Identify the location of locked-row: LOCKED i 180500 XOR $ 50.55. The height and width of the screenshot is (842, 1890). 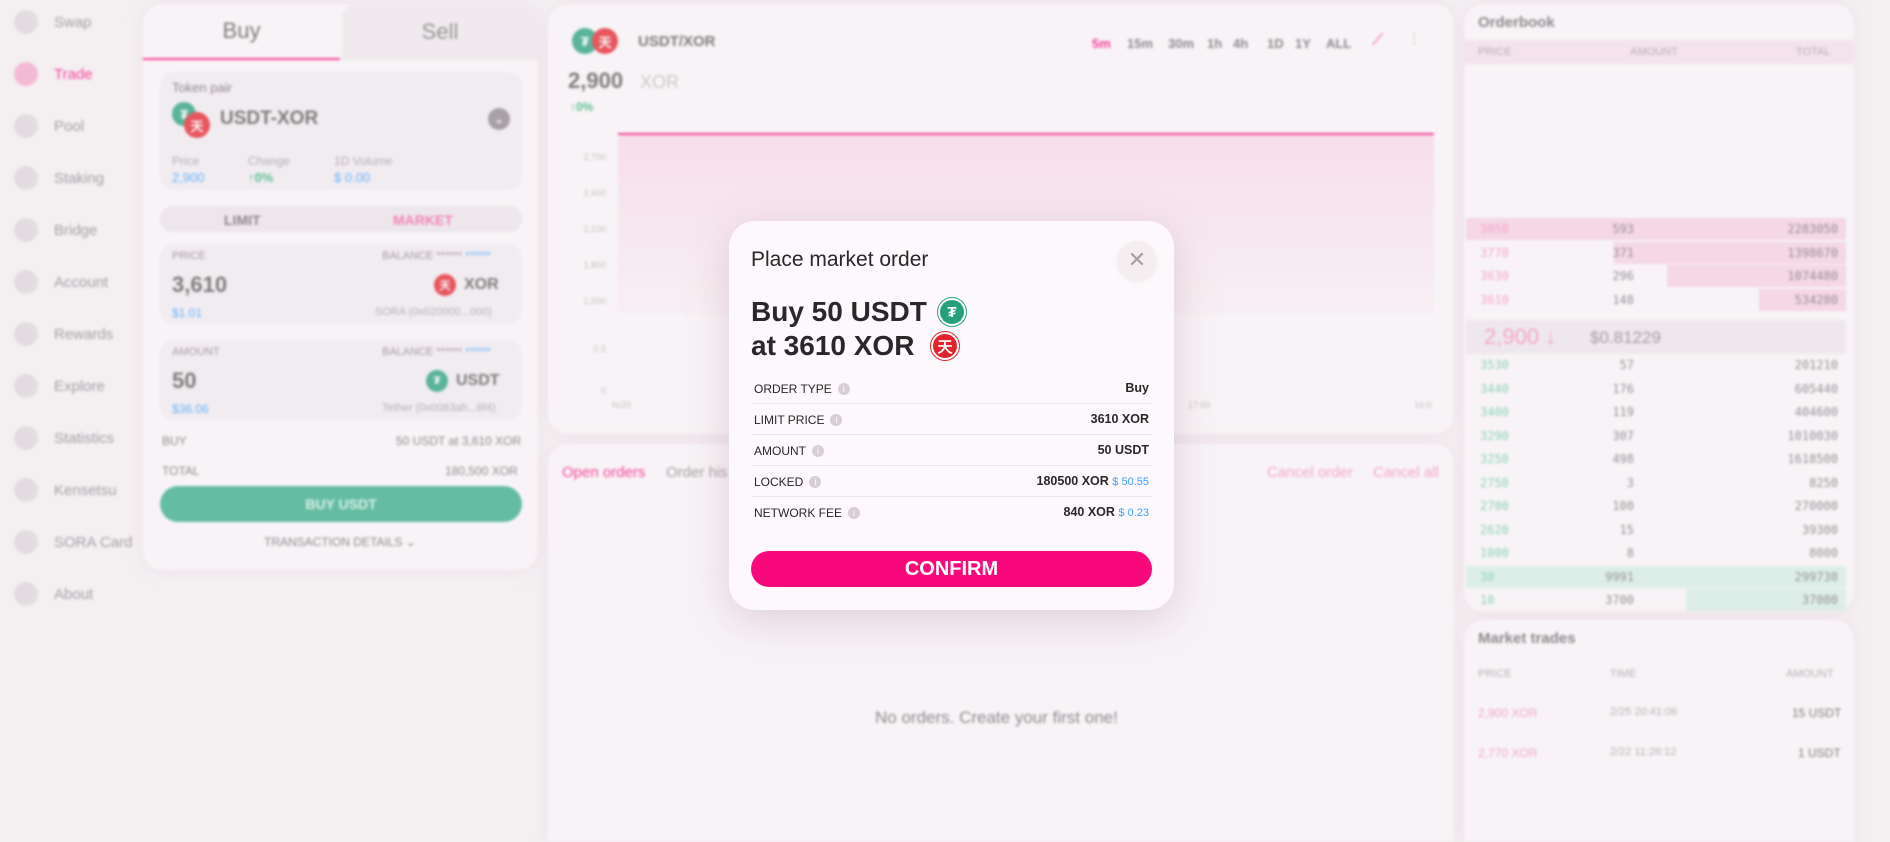
(951, 481).